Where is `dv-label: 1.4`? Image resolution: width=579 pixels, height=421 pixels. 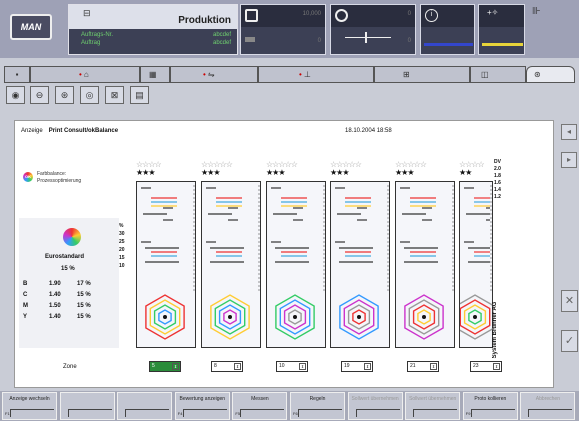
dv-label: 1.4 is located at coordinates (497, 190).